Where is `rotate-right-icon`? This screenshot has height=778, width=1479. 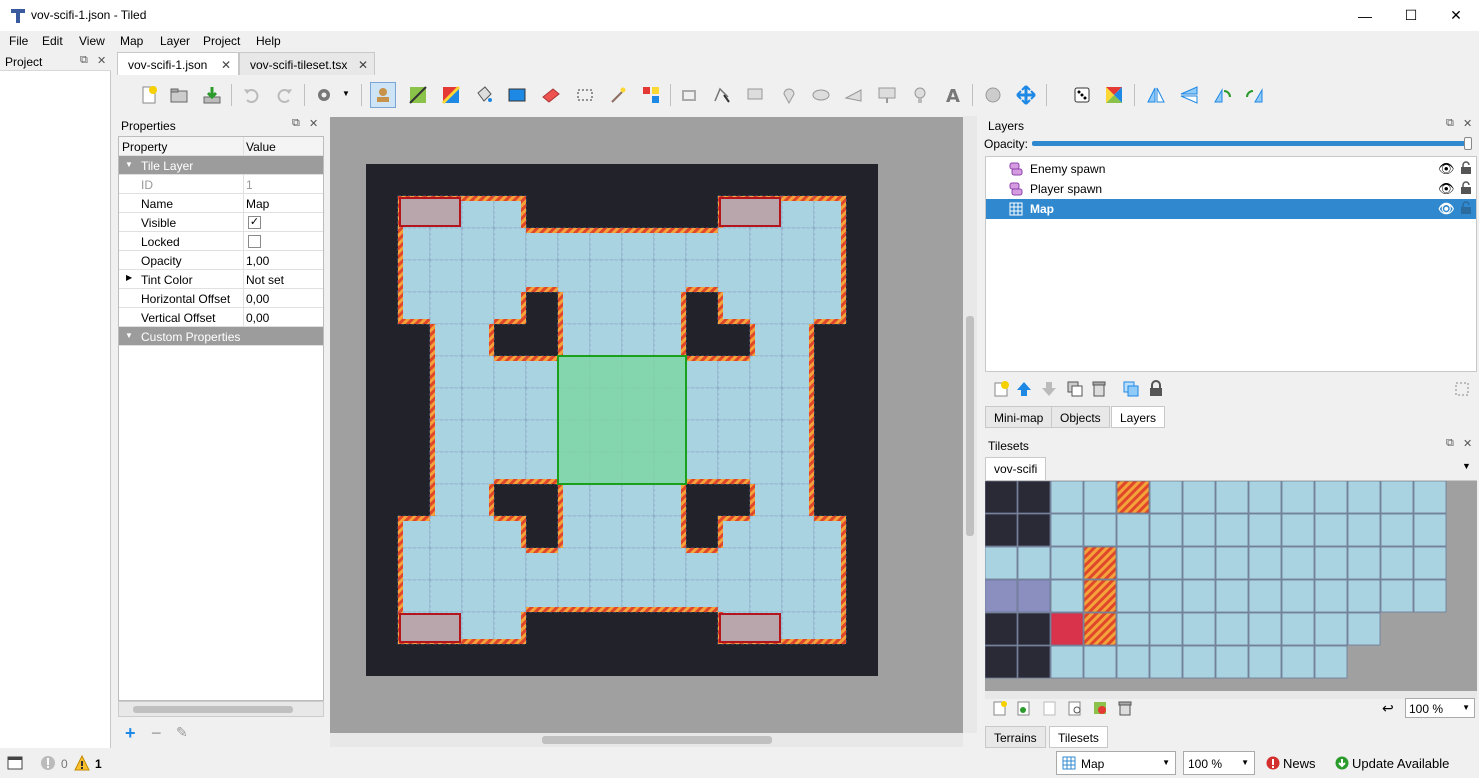
rotate-right-icon is located at coordinates (1255, 95).